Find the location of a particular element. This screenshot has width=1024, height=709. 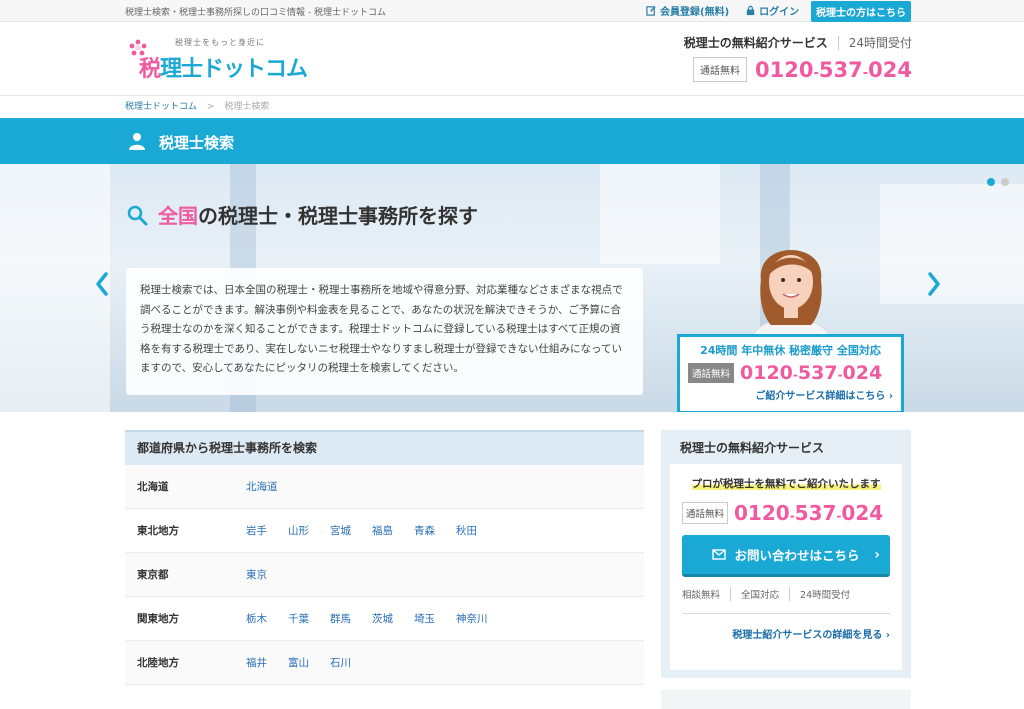

person-icon is located at coordinates (137, 141).